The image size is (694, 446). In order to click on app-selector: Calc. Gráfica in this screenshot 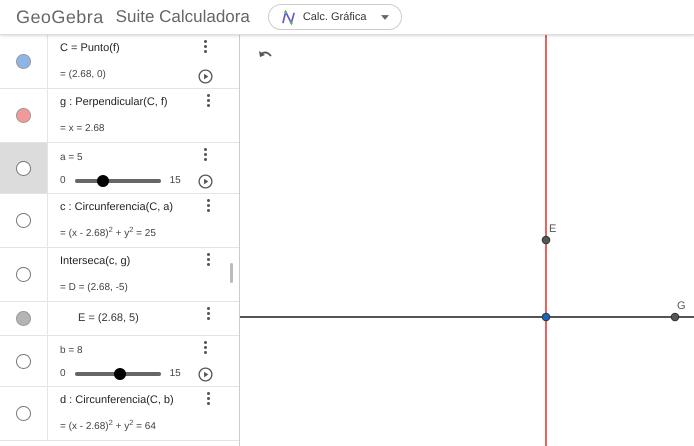, I will do `click(335, 17)`.